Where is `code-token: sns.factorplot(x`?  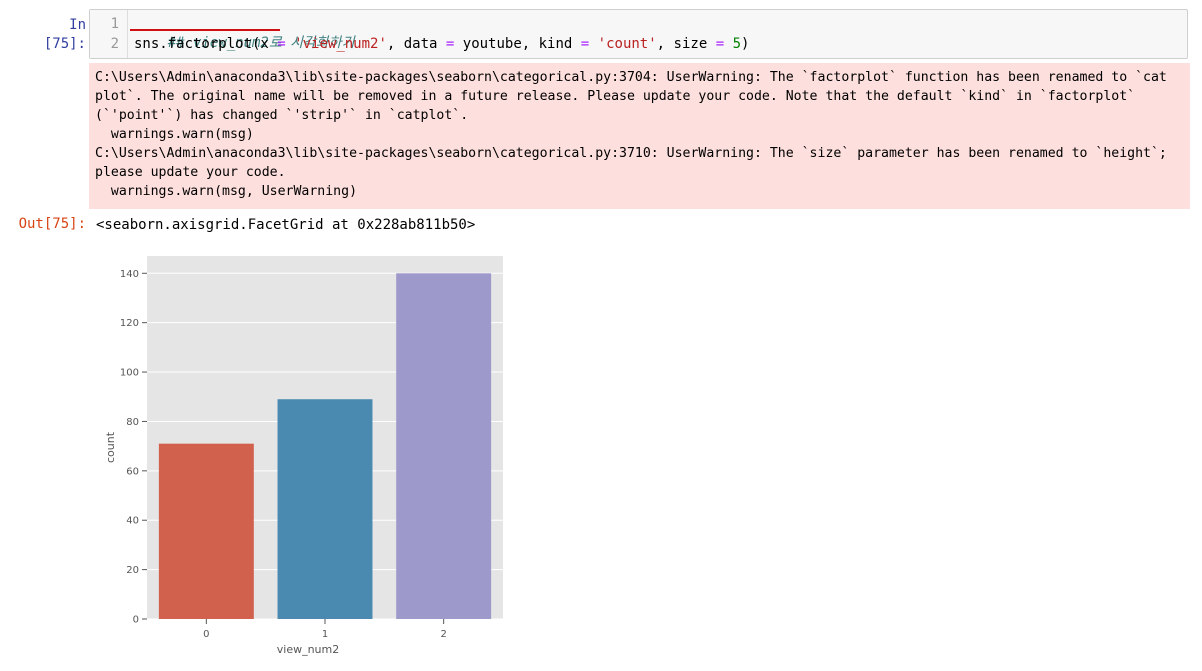 code-token: sns.factorplot(x is located at coordinates (206, 44).